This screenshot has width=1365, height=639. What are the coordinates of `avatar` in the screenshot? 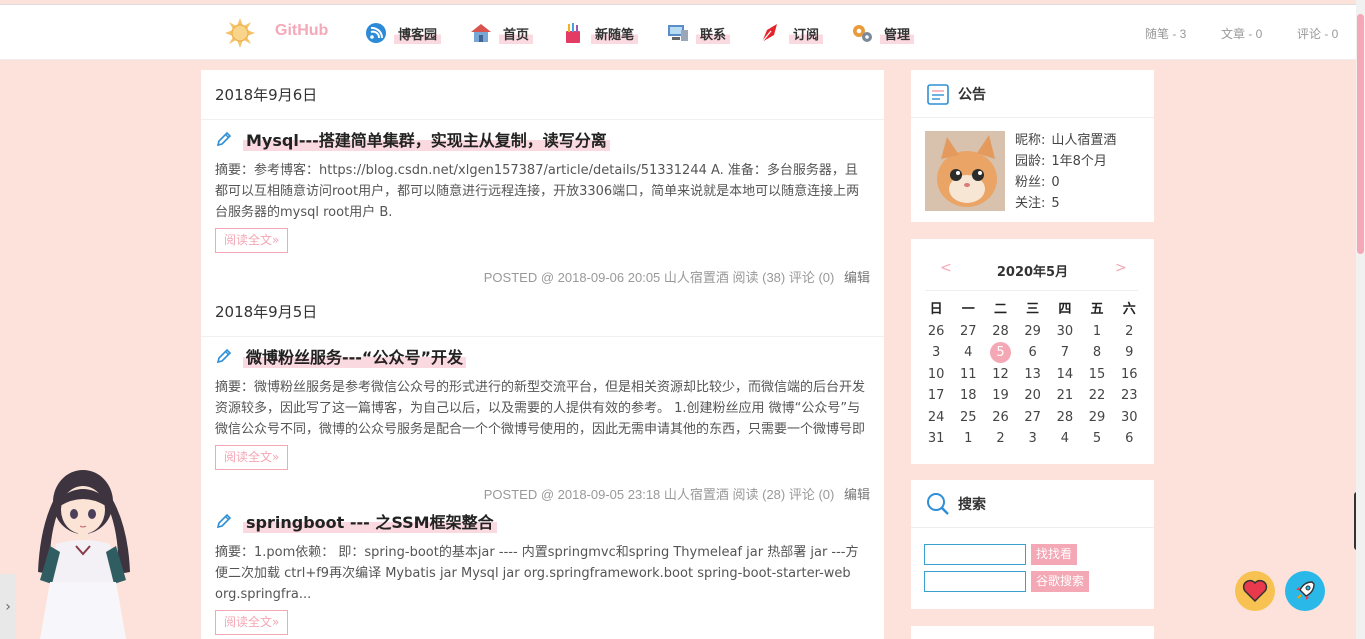 It's located at (965, 171).